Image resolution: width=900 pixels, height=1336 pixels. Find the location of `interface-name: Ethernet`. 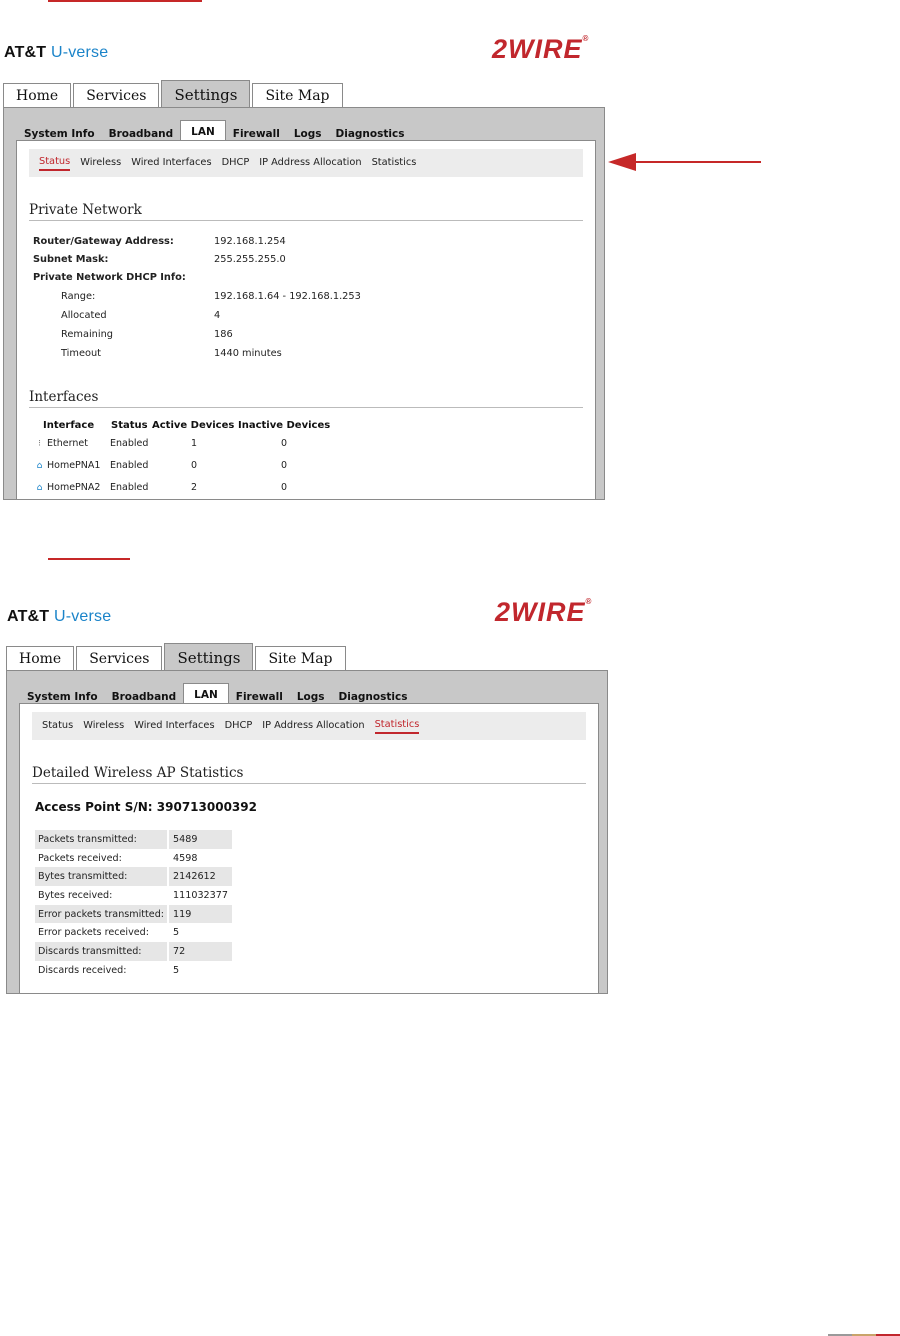

interface-name: Ethernet is located at coordinates (67, 443).